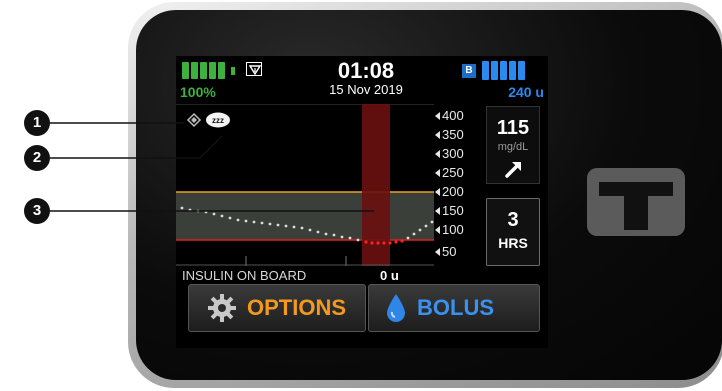 Image resolution: width=722 pixels, height=391 pixels. I want to click on callout-2: 2, so click(37, 158).